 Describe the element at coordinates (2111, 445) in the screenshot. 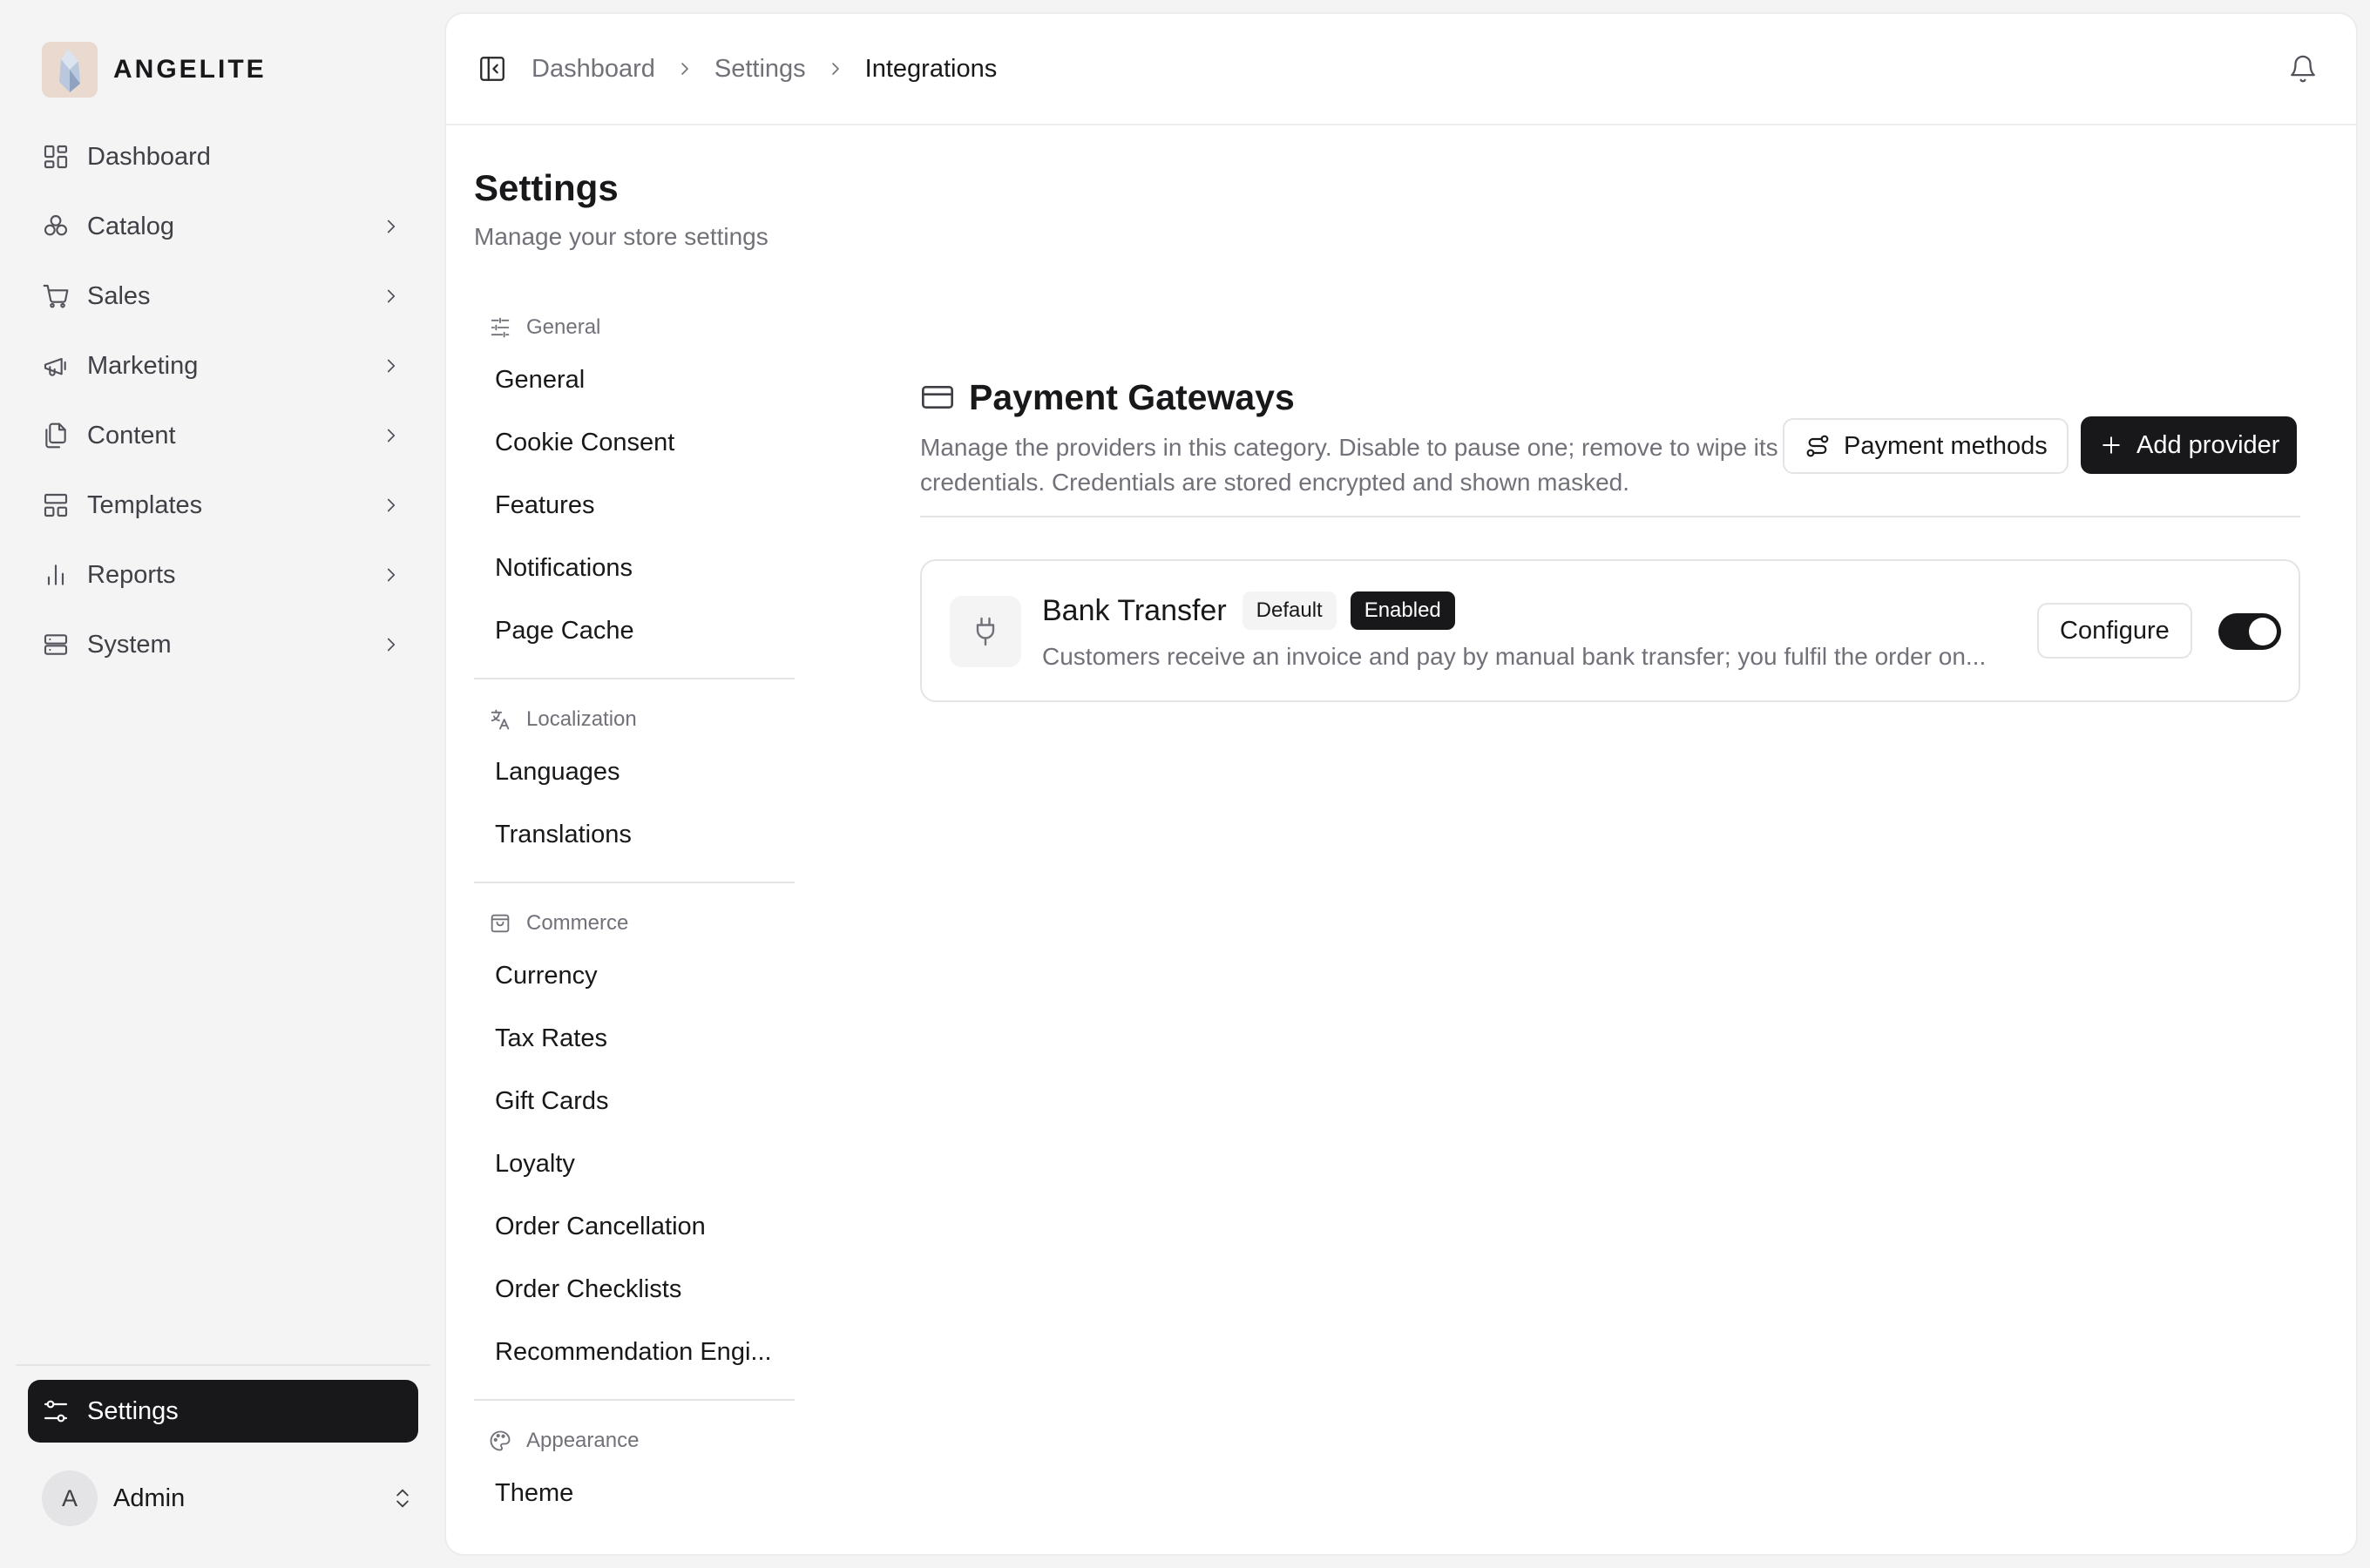

I see `plus-icon` at that location.